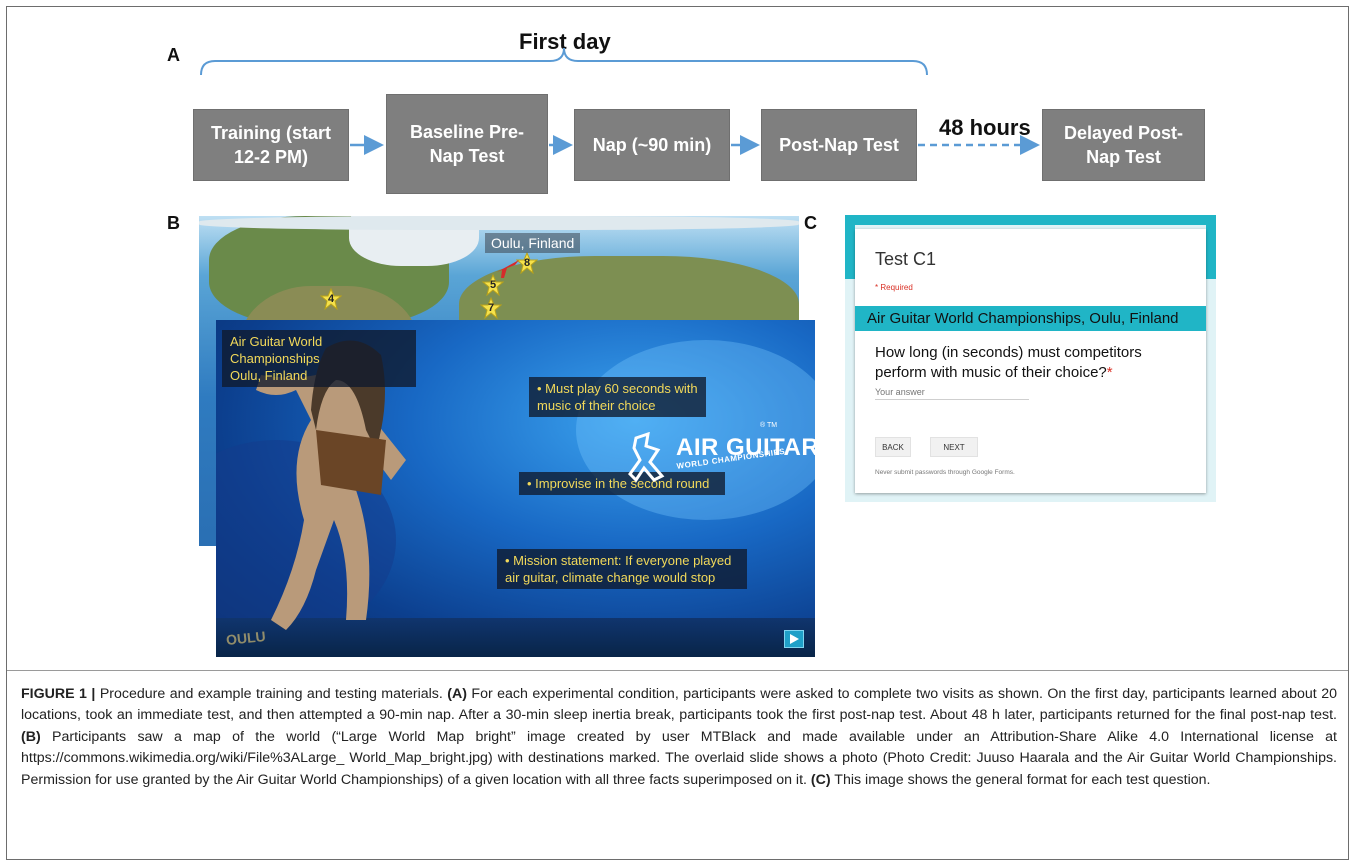 This screenshot has width=1354, height=864. What do you see at coordinates (721, 455) in the screenshot?
I see `air-guitar-logo: ® TM AIR GUITAR WORLD CHAMPIONSHIPS` at bounding box center [721, 455].